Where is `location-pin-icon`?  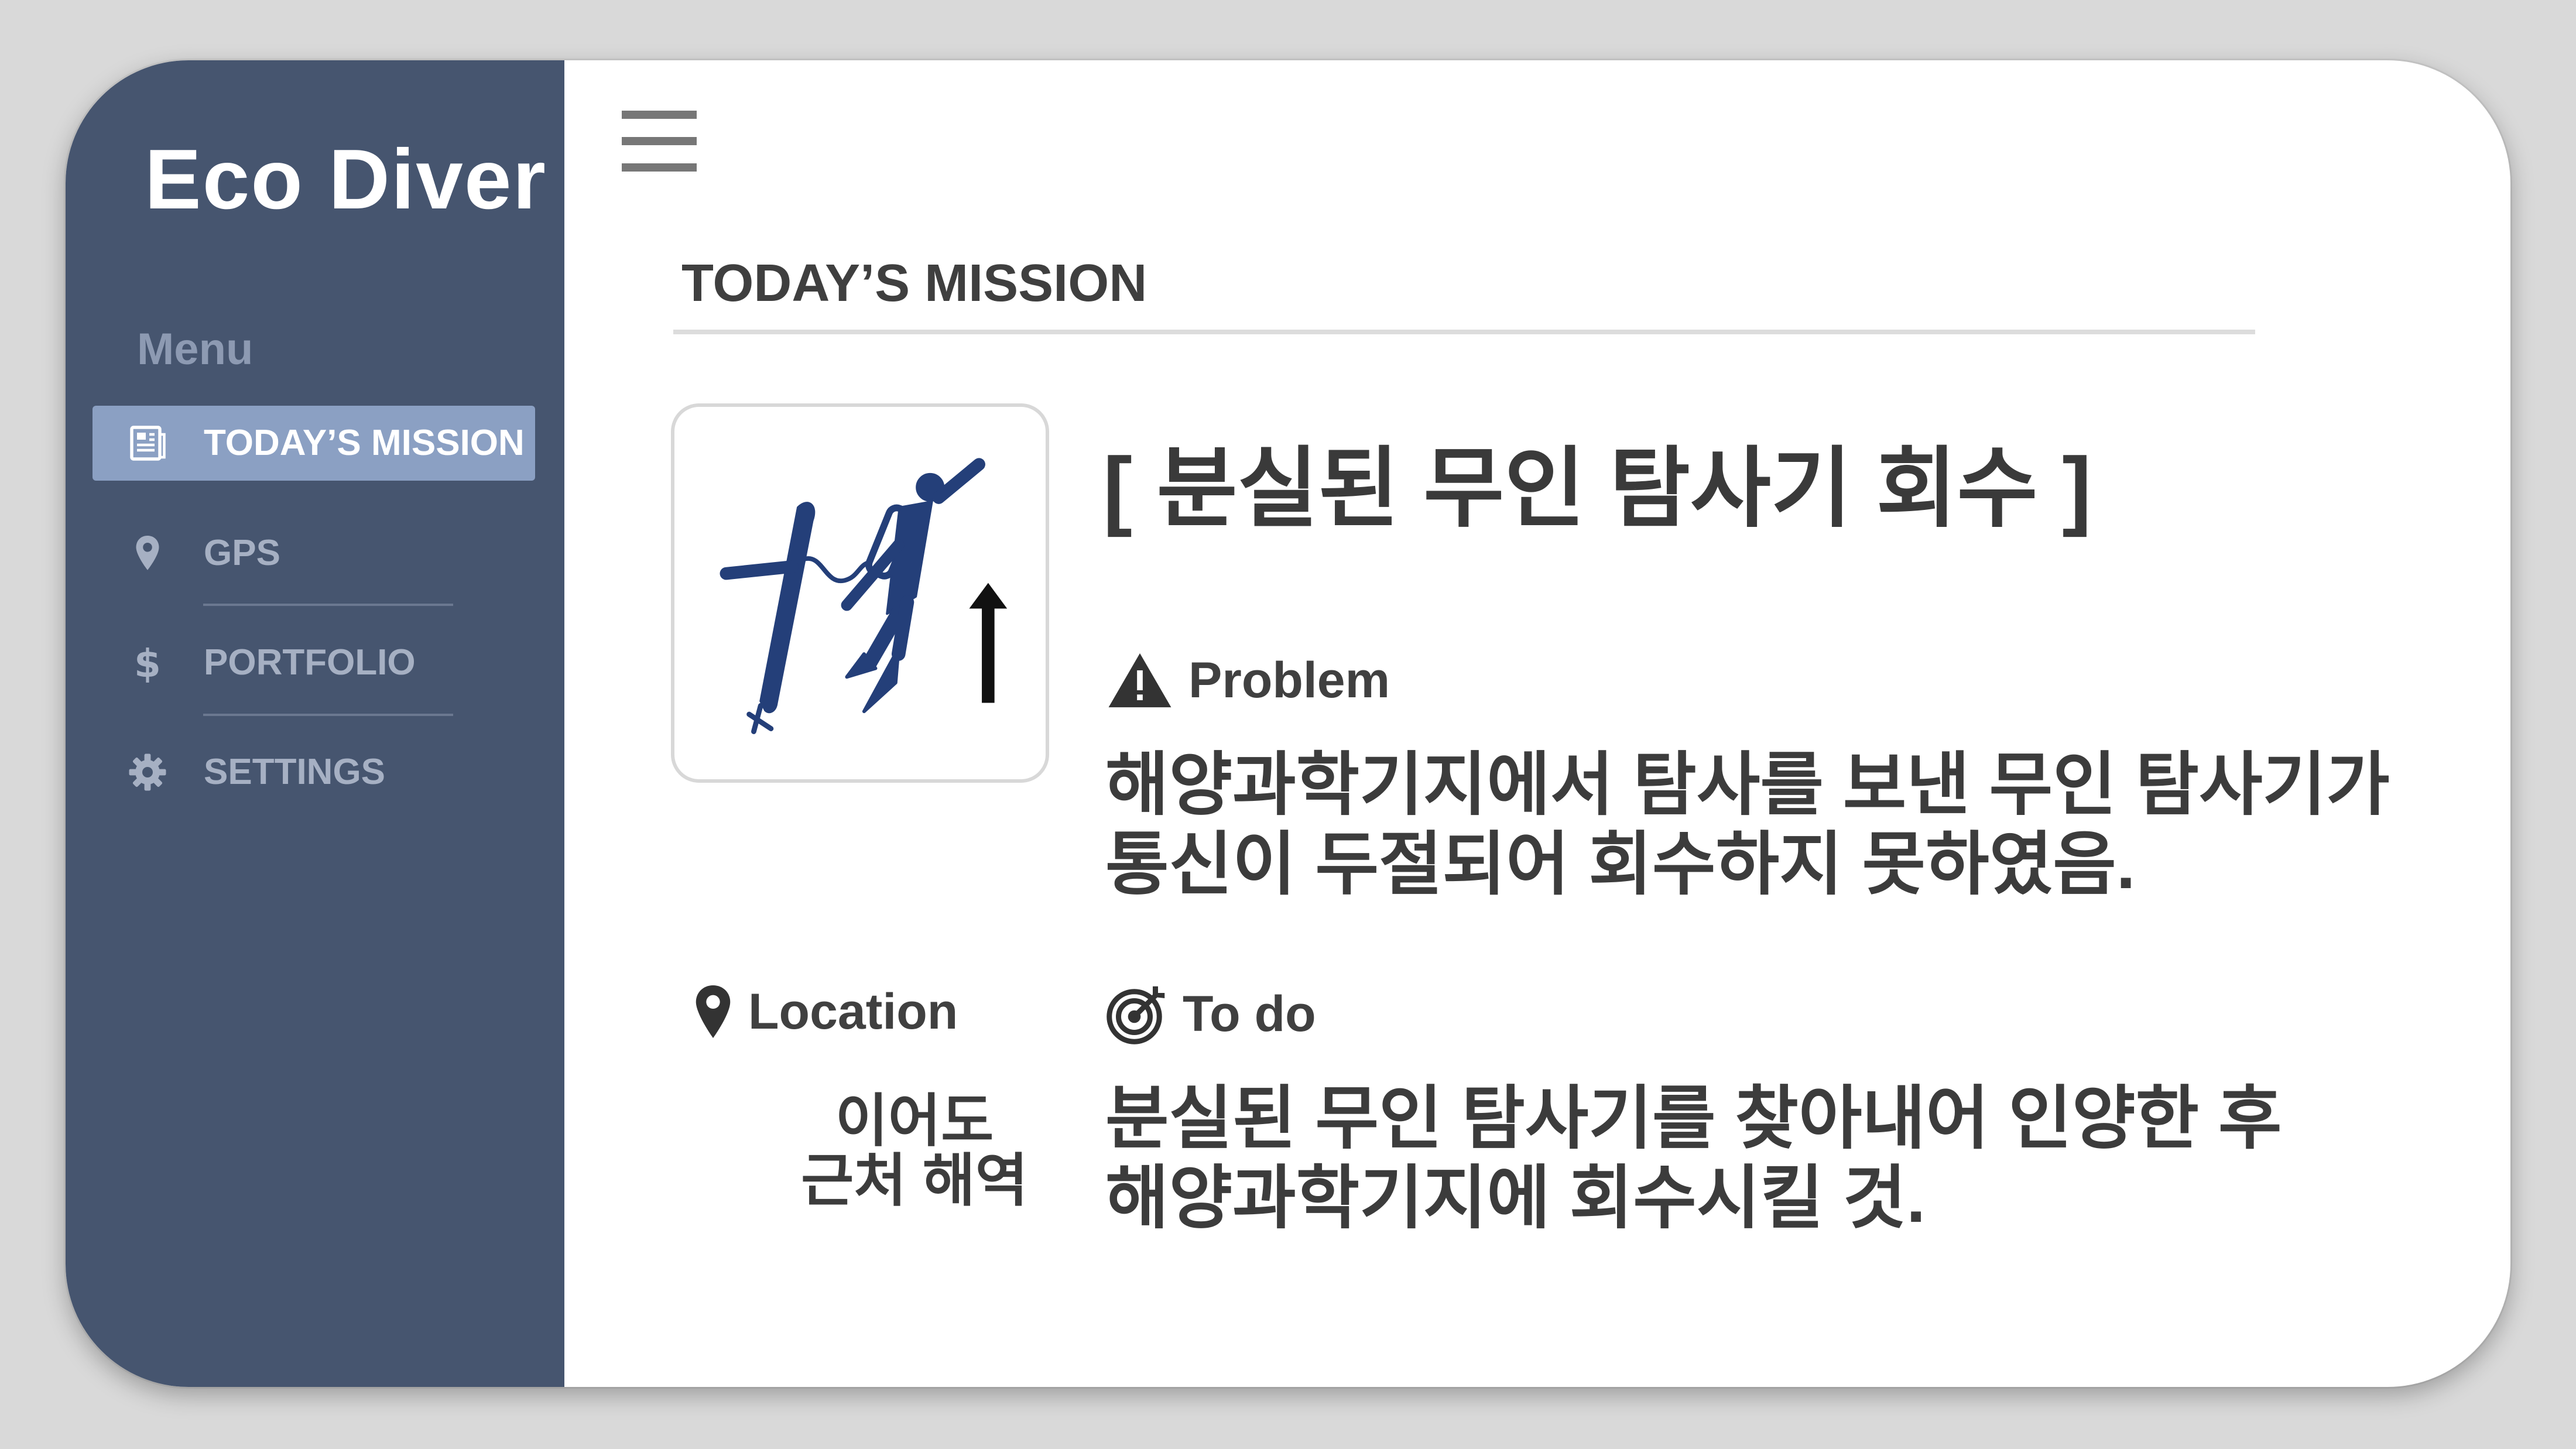
location-pin-icon is located at coordinates (713, 1011).